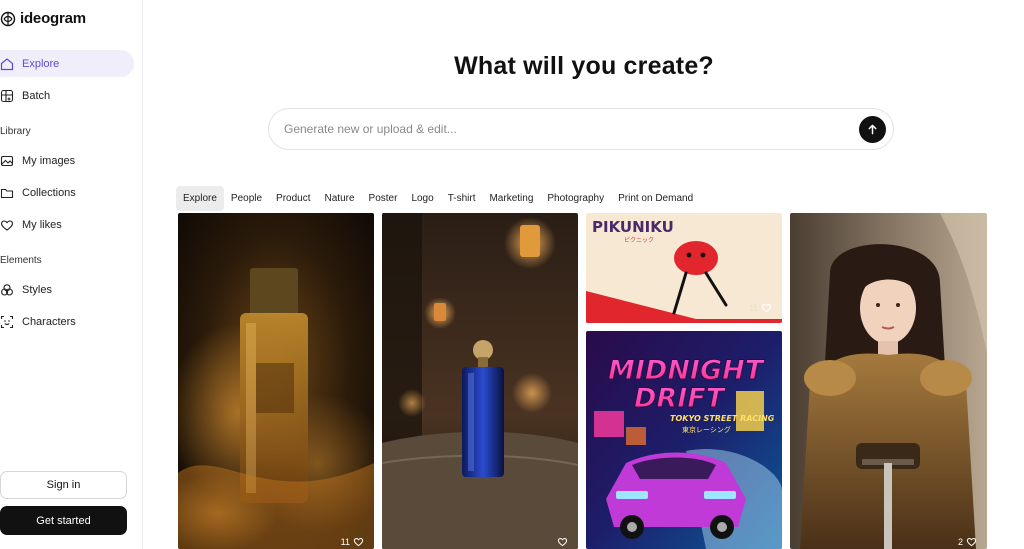  I want to click on gallery-card-perfume-blue, so click(480, 381).